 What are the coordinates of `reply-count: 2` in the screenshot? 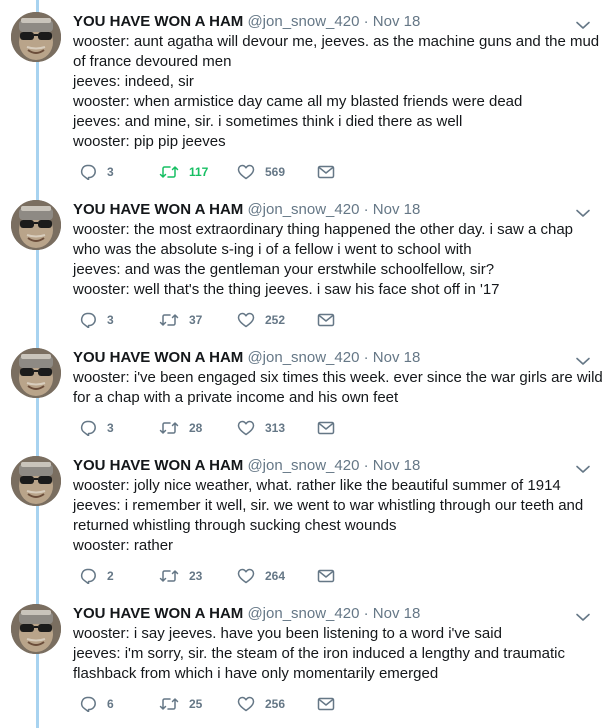 It's located at (110, 576).